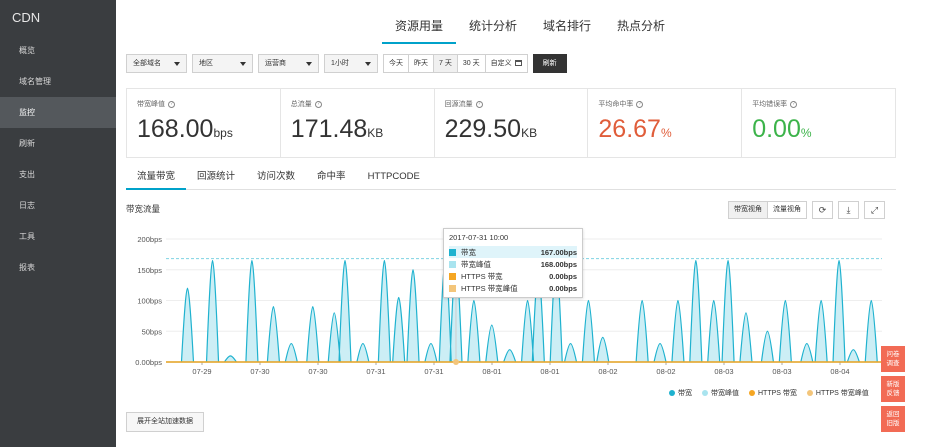 Image resolution: width=949 pixels, height=447 pixels. I want to click on tab-hotspot: 热点分析, so click(641, 27).